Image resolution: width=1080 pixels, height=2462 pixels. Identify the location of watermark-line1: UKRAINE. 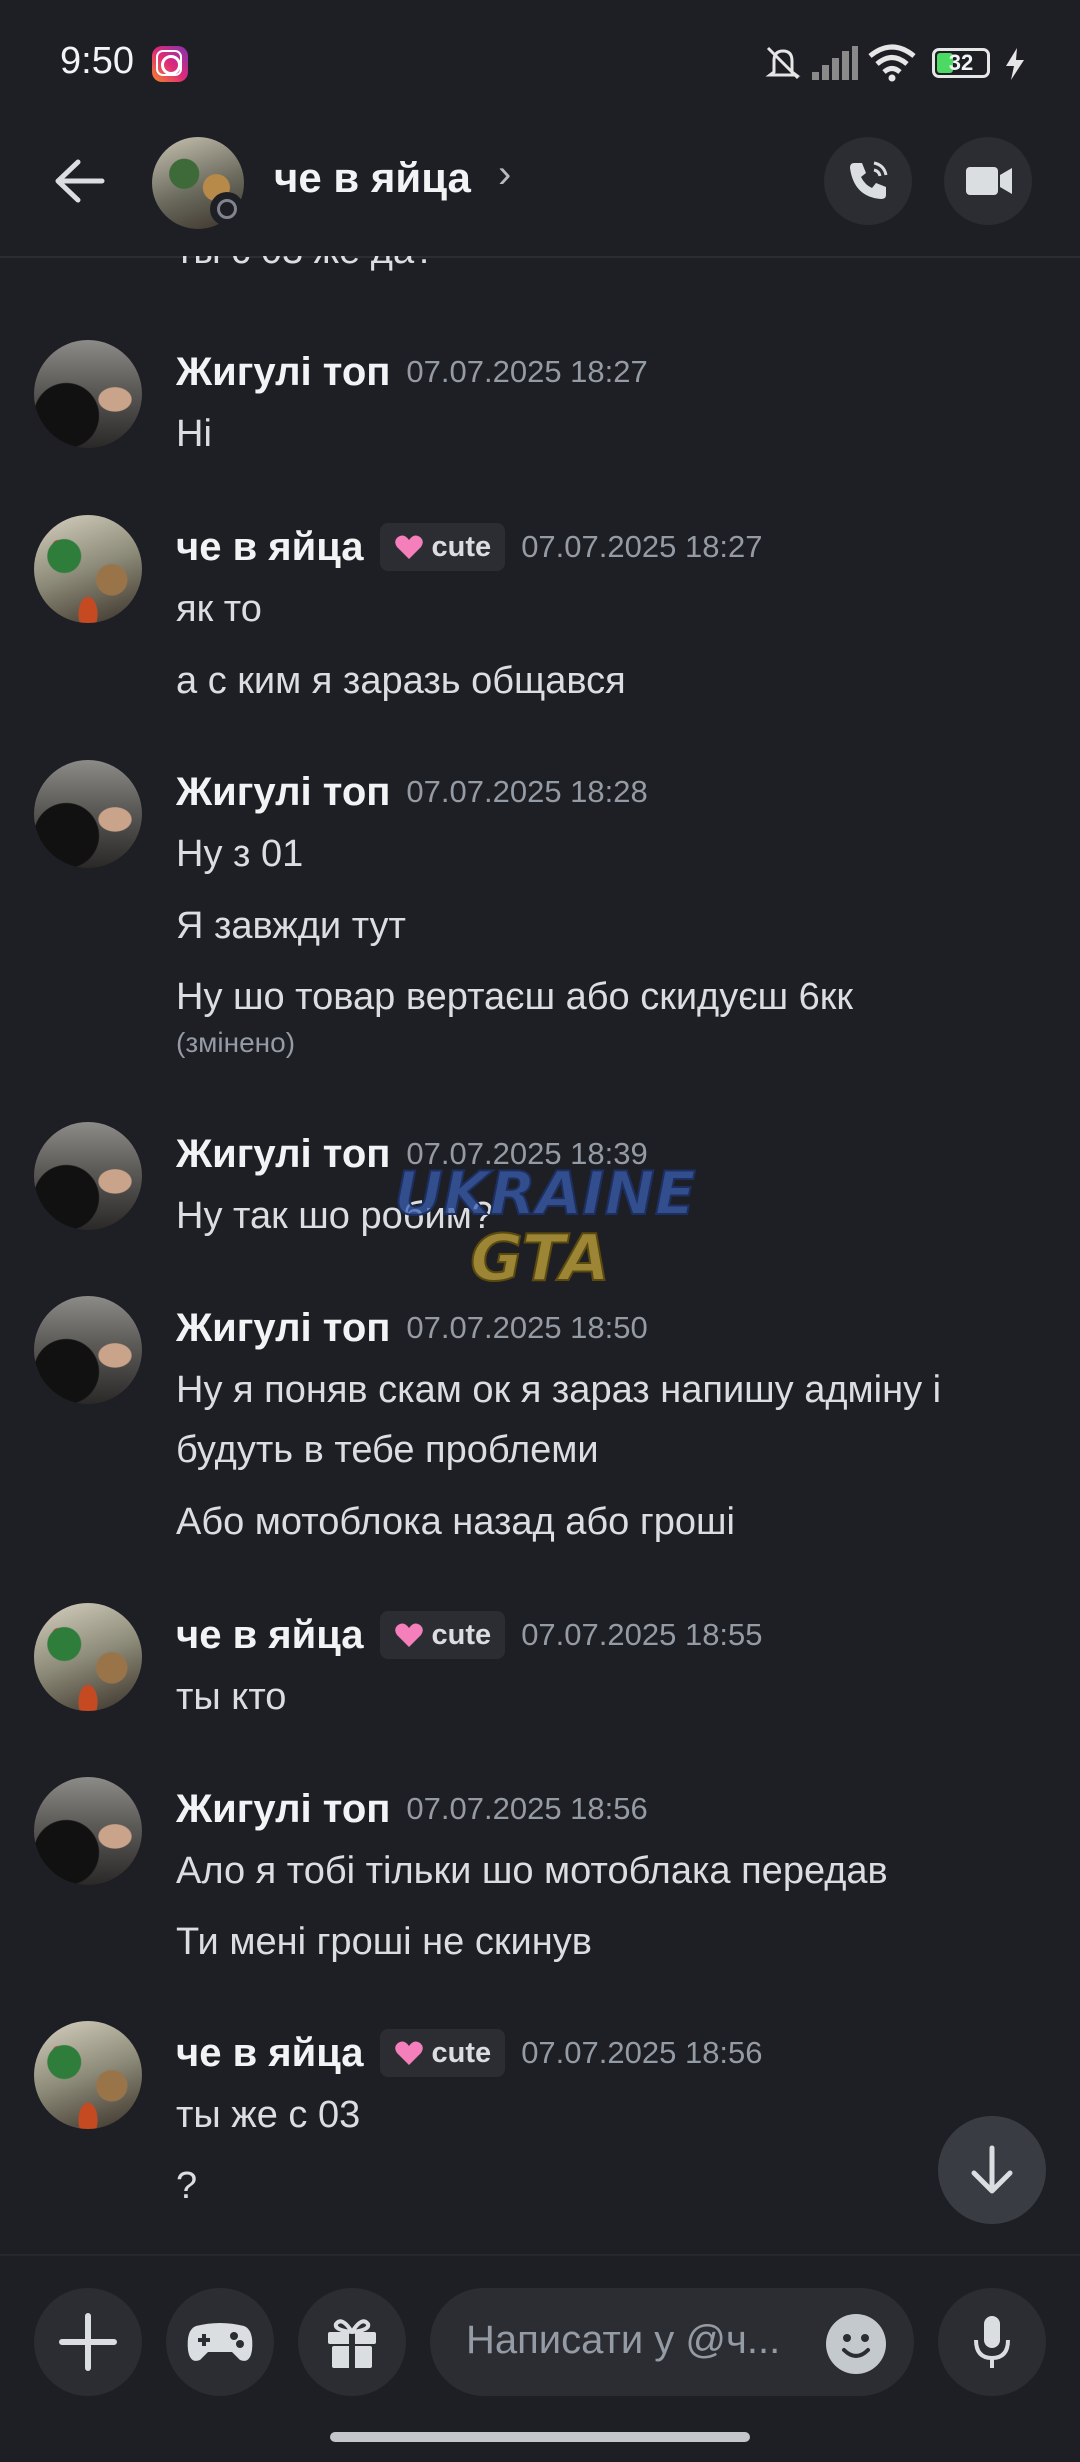
(544, 1194).